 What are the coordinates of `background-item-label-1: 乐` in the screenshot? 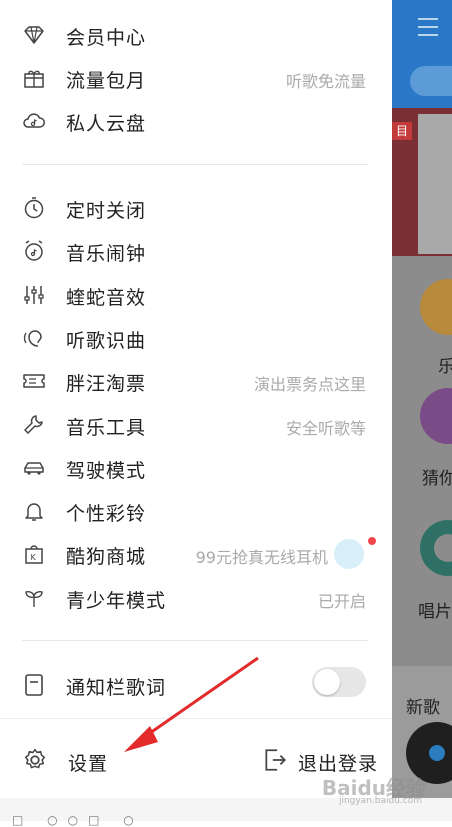 It's located at (445, 367).